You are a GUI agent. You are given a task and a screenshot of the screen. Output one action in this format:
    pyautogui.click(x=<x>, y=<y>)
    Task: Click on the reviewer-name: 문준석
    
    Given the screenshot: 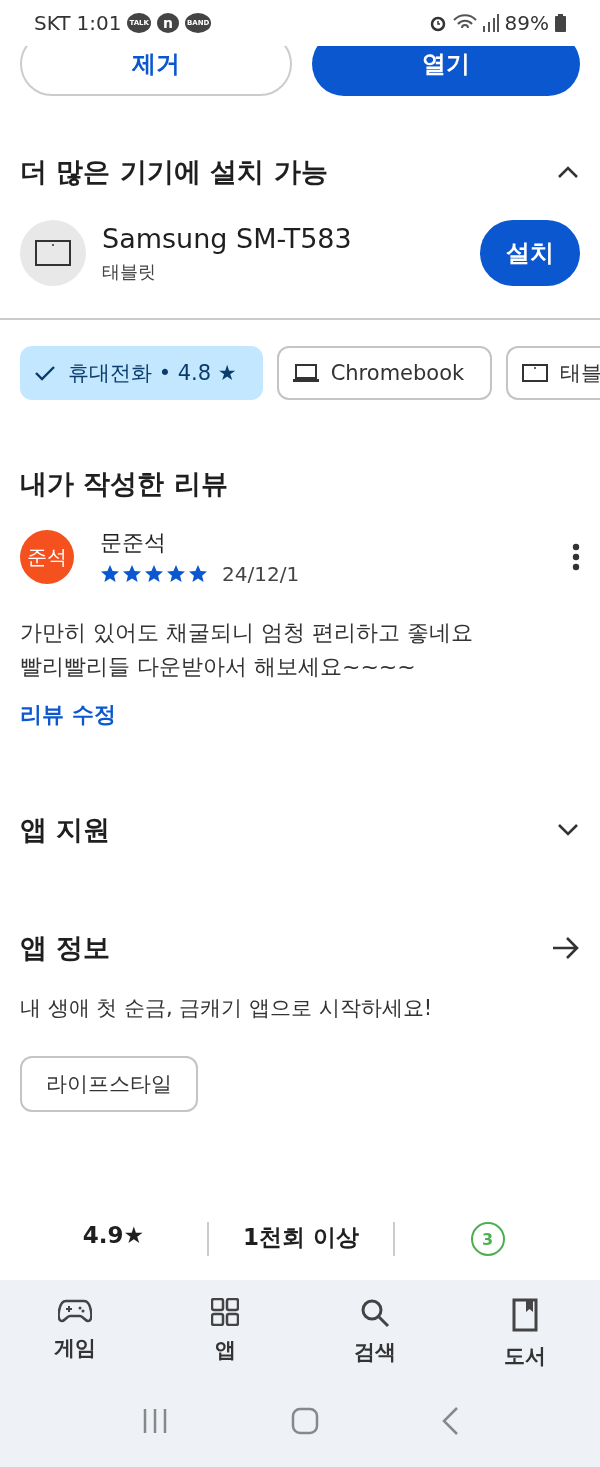 What is the action you would take?
    pyautogui.click(x=133, y=543)
    